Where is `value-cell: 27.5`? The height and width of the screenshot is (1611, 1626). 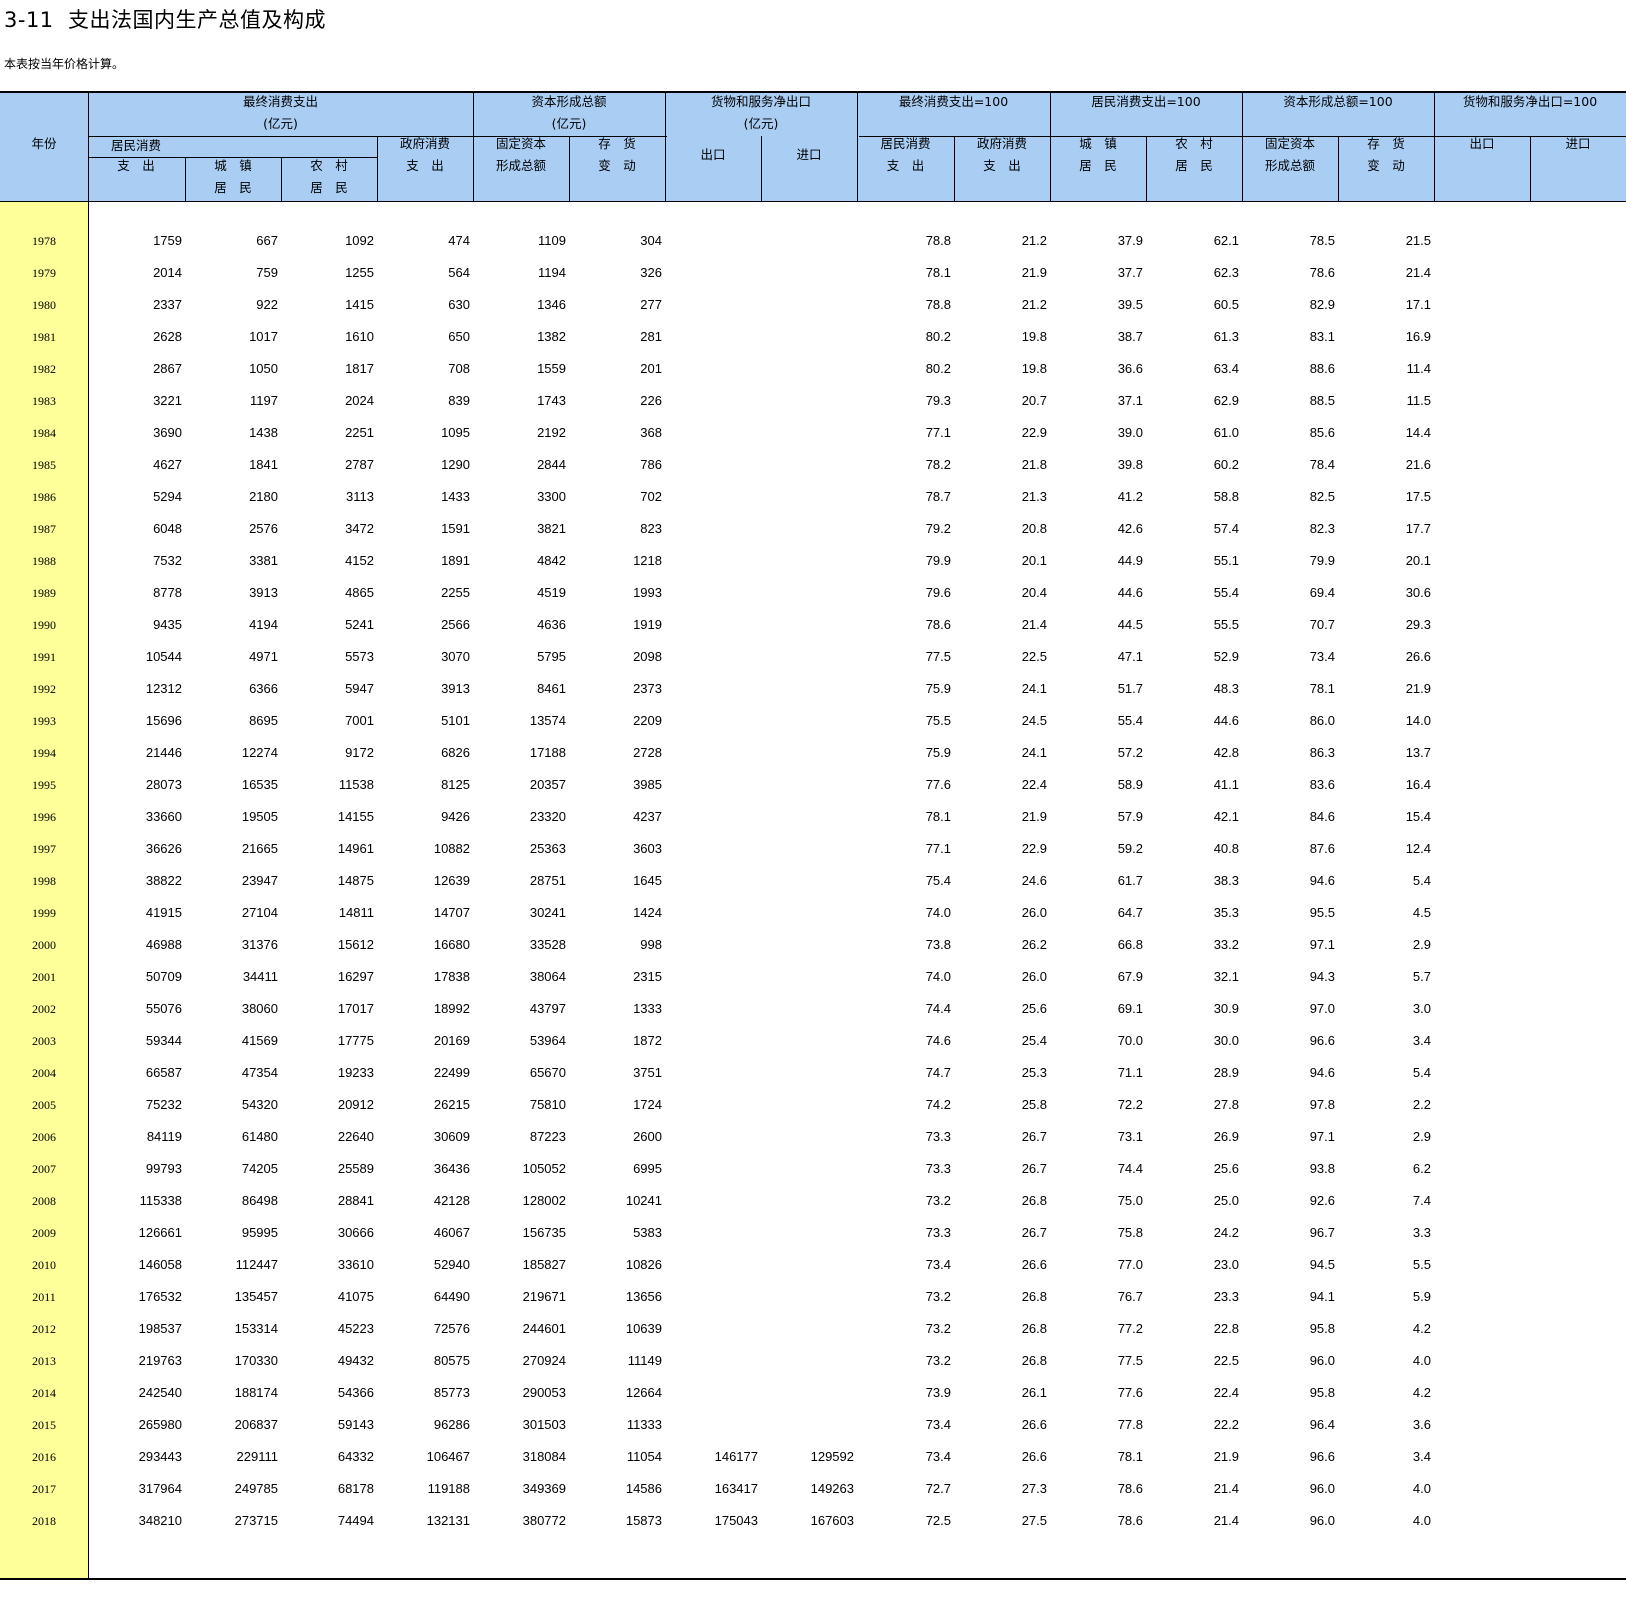 value-cell: 27.5 is located at coordinates (1034, 1520).